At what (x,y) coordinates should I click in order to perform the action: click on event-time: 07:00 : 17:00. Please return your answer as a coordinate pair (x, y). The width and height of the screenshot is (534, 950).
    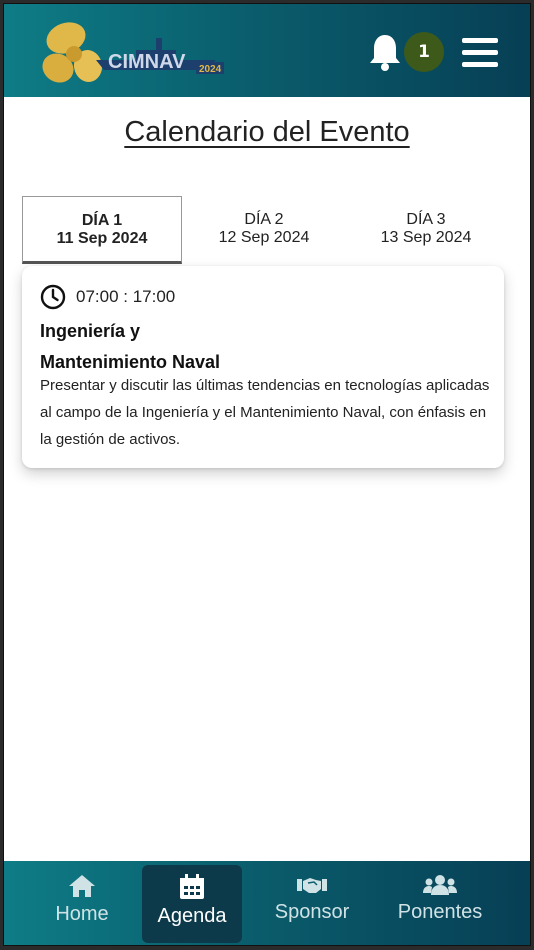
    Looking at the image, I should click on (126, 296).